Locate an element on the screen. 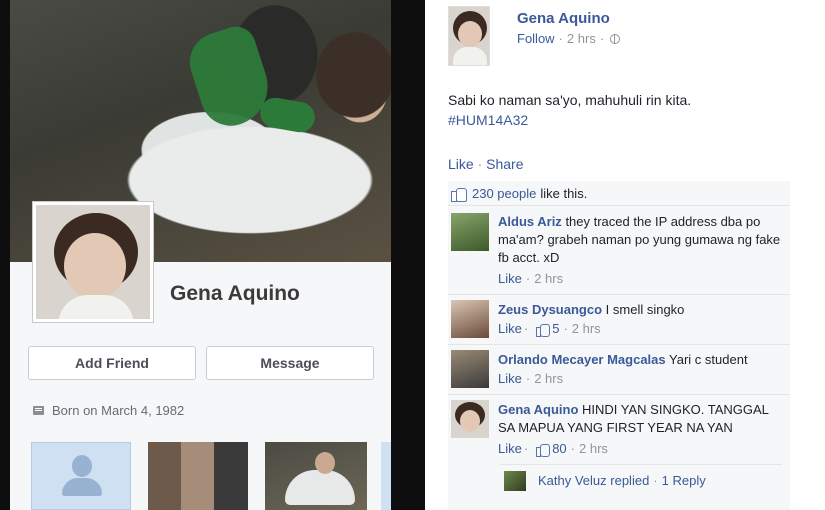 This screenshot has height=510, width=825. post-text: Sabi ko naman sa'yo, mahuhuli rin kita. is located at coordinates (570, 100).